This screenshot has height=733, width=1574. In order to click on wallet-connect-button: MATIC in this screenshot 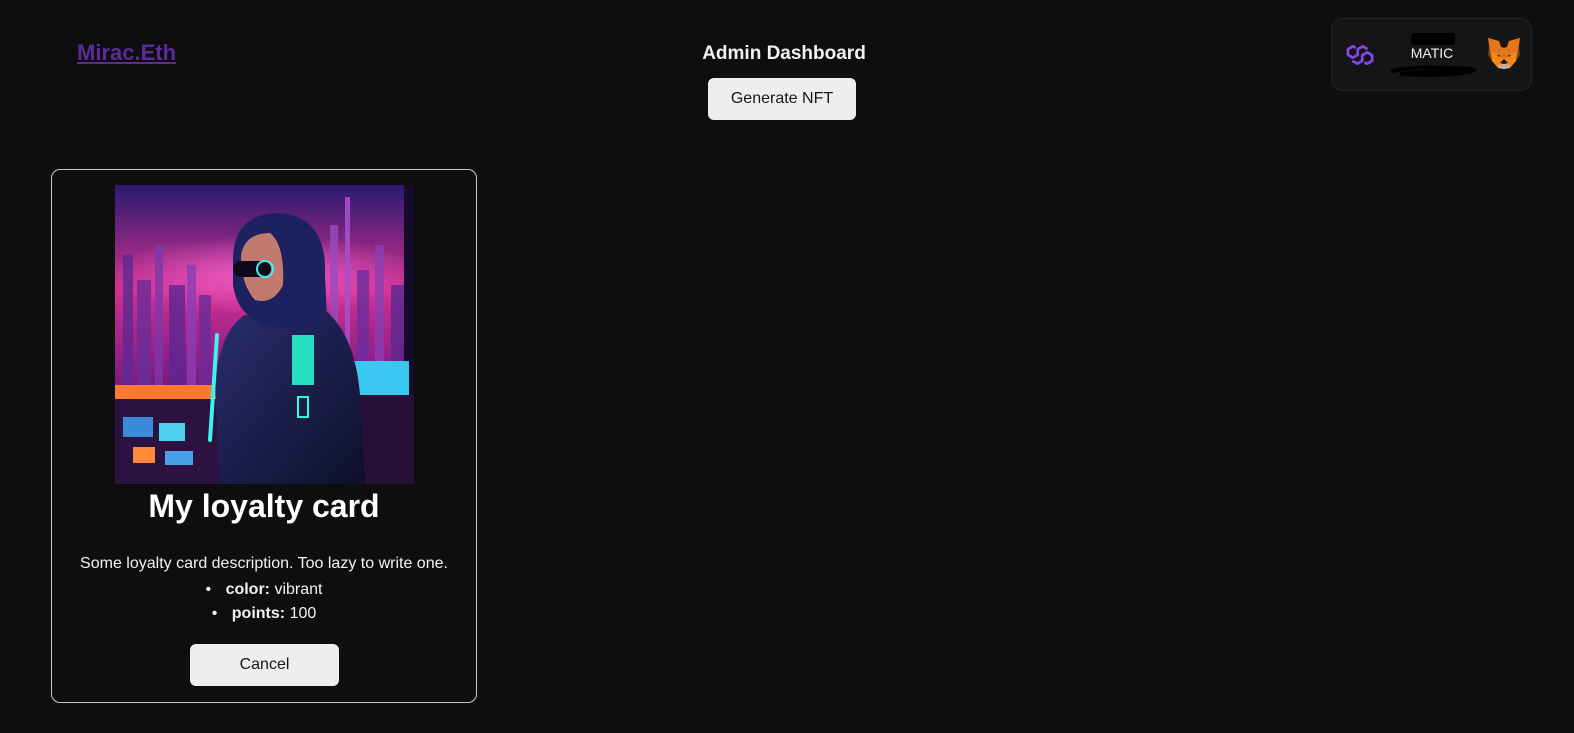, I will do `click(1431, 54)`.